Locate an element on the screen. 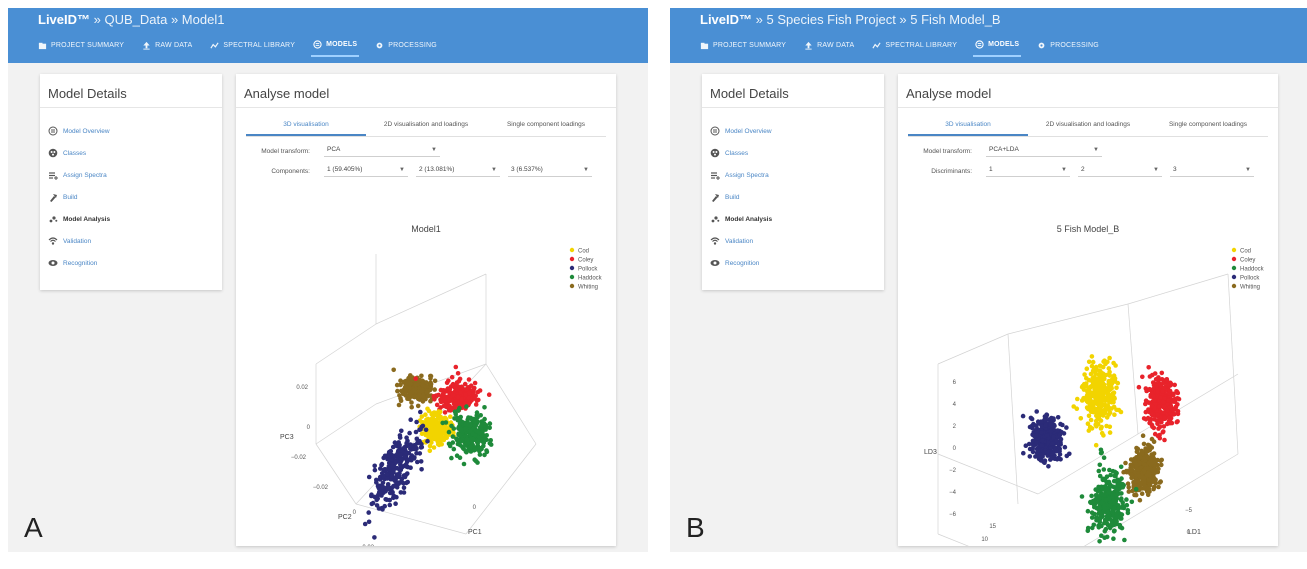 This screenshot has height=569, width=1307. legend-label: Coley is located at coordinates (585, 261).